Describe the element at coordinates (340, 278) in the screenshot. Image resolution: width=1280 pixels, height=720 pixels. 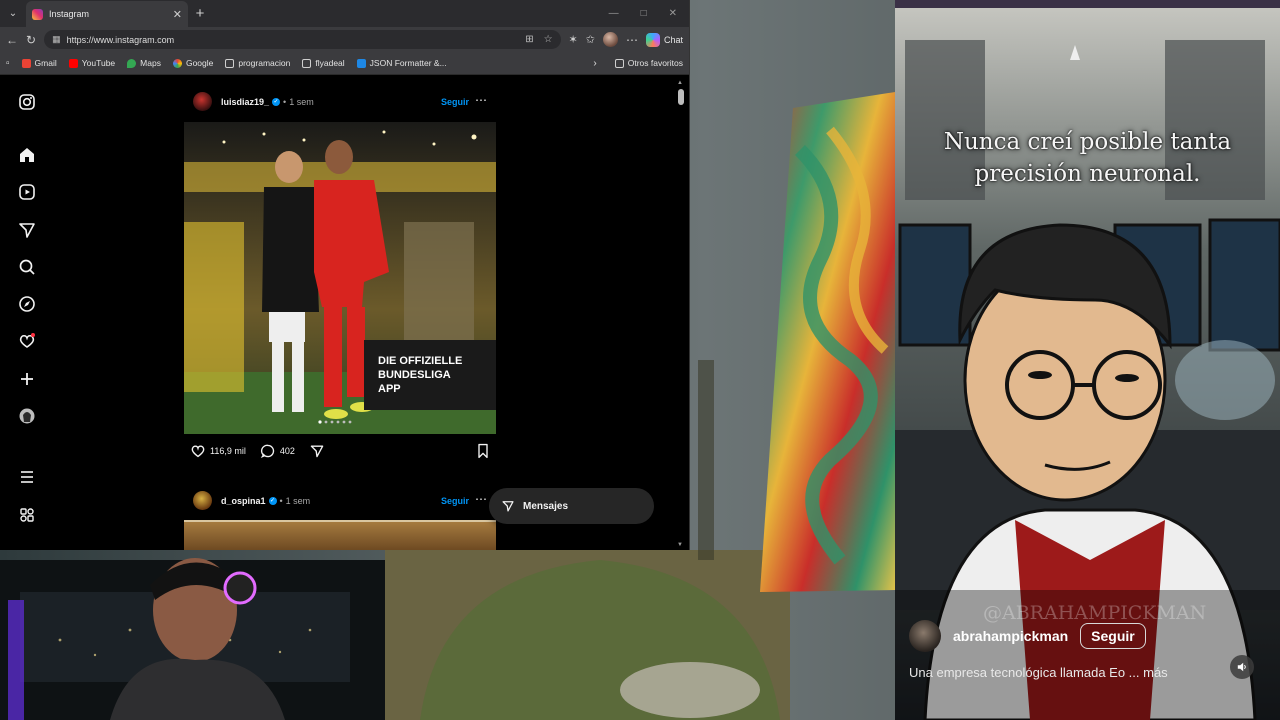
I see `post-photo: DIE OFFIZIELLE BUNDESLIGA APP` at that location.